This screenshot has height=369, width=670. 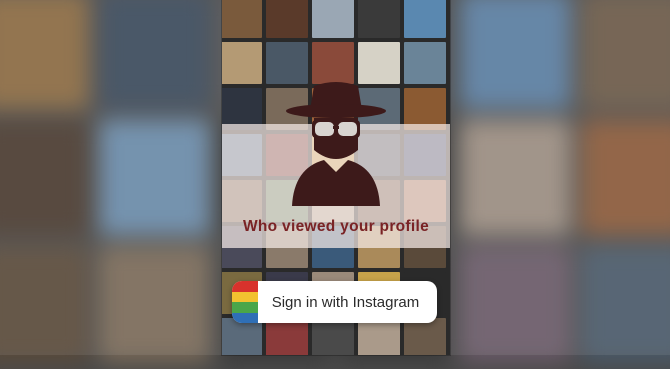 I want to click on spy-icon, so click(x=336, y=144).